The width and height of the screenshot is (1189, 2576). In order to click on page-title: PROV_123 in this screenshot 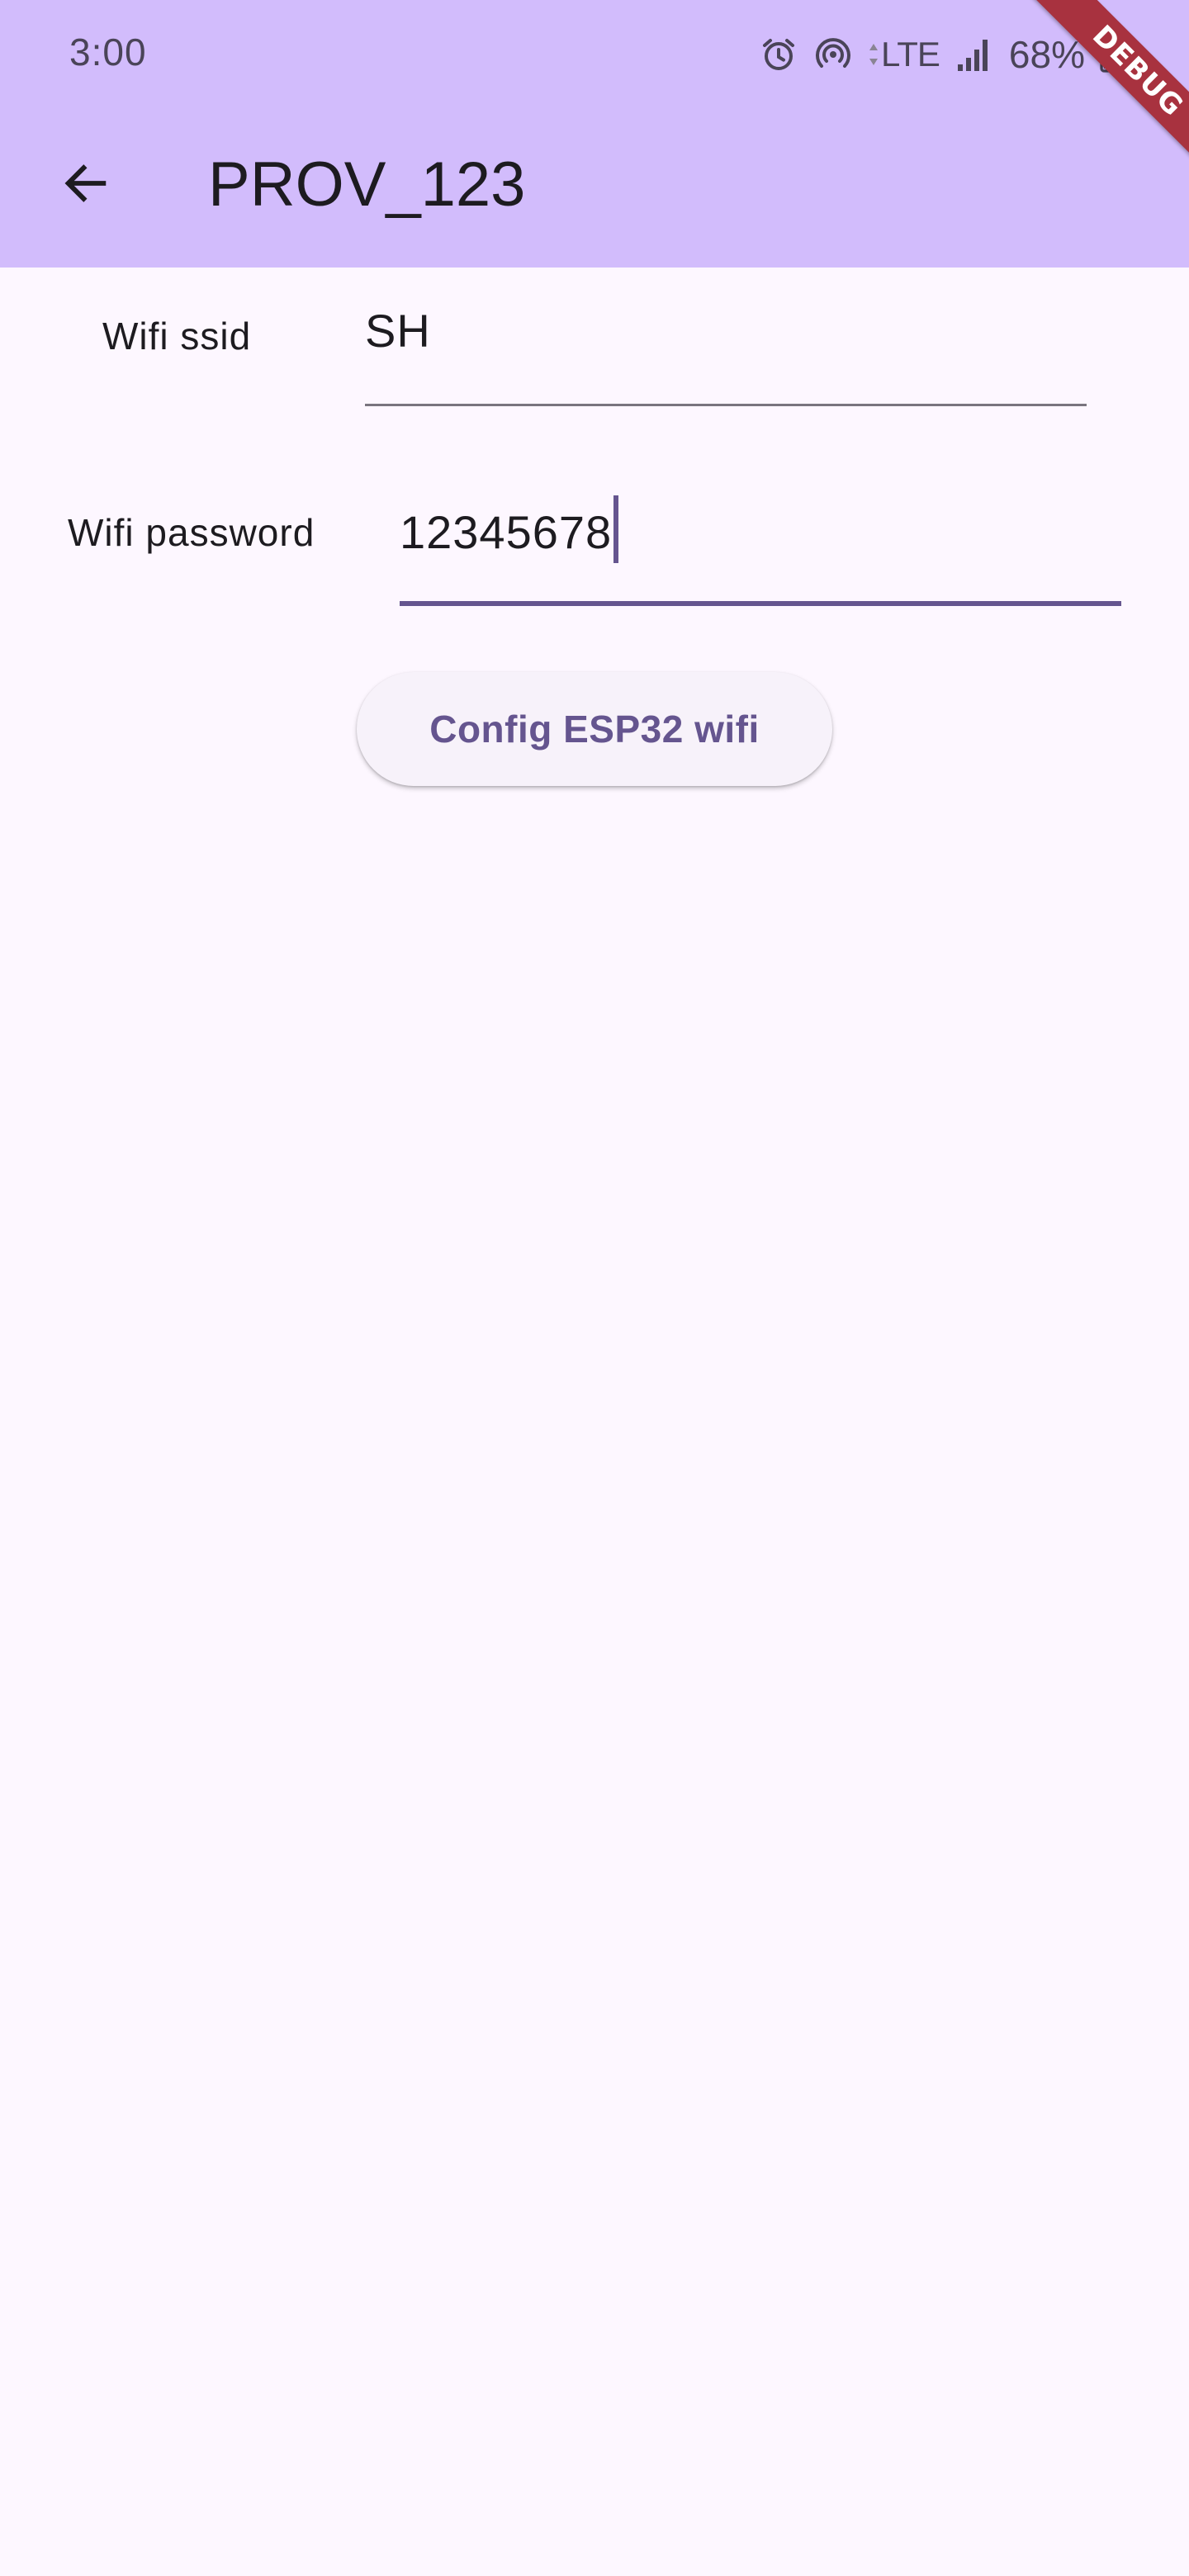, I will do `click(367, 184)`.